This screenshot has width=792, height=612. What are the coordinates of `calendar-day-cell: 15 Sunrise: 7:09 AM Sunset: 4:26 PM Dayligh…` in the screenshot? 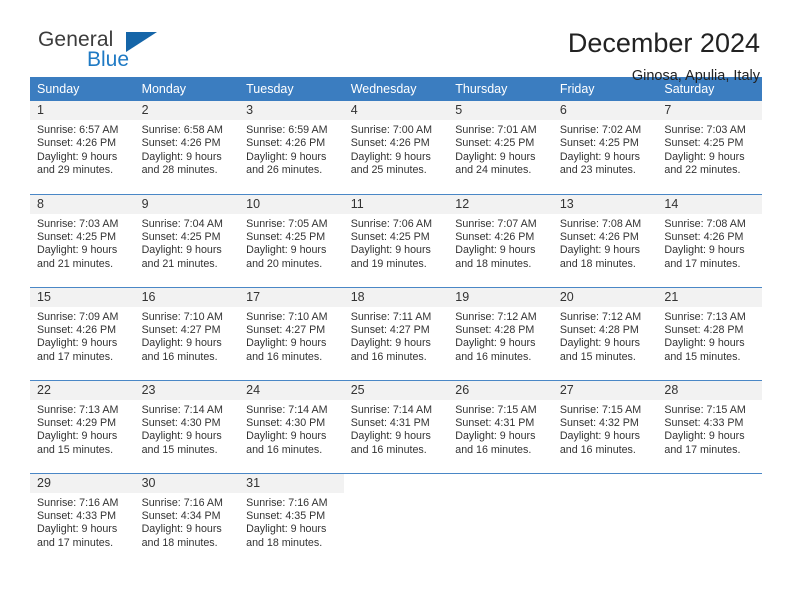 It's located at (82, 333).